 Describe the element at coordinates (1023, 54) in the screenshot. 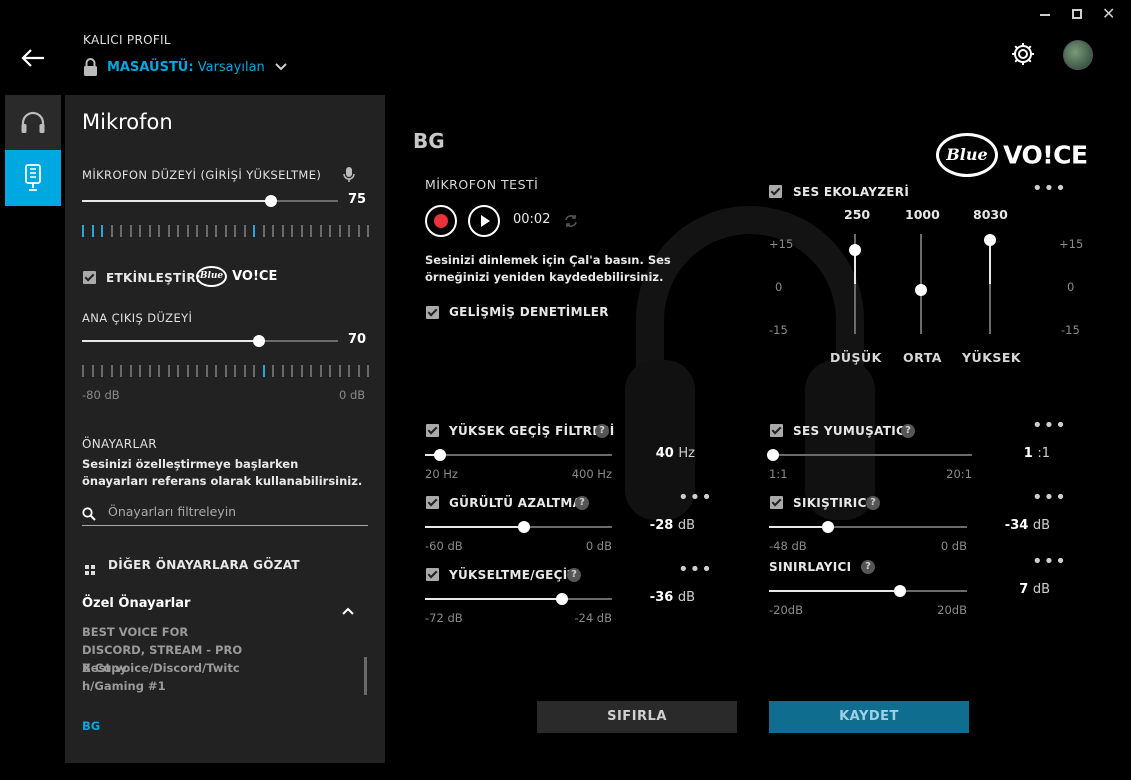

I see `gear-icon` at that location.